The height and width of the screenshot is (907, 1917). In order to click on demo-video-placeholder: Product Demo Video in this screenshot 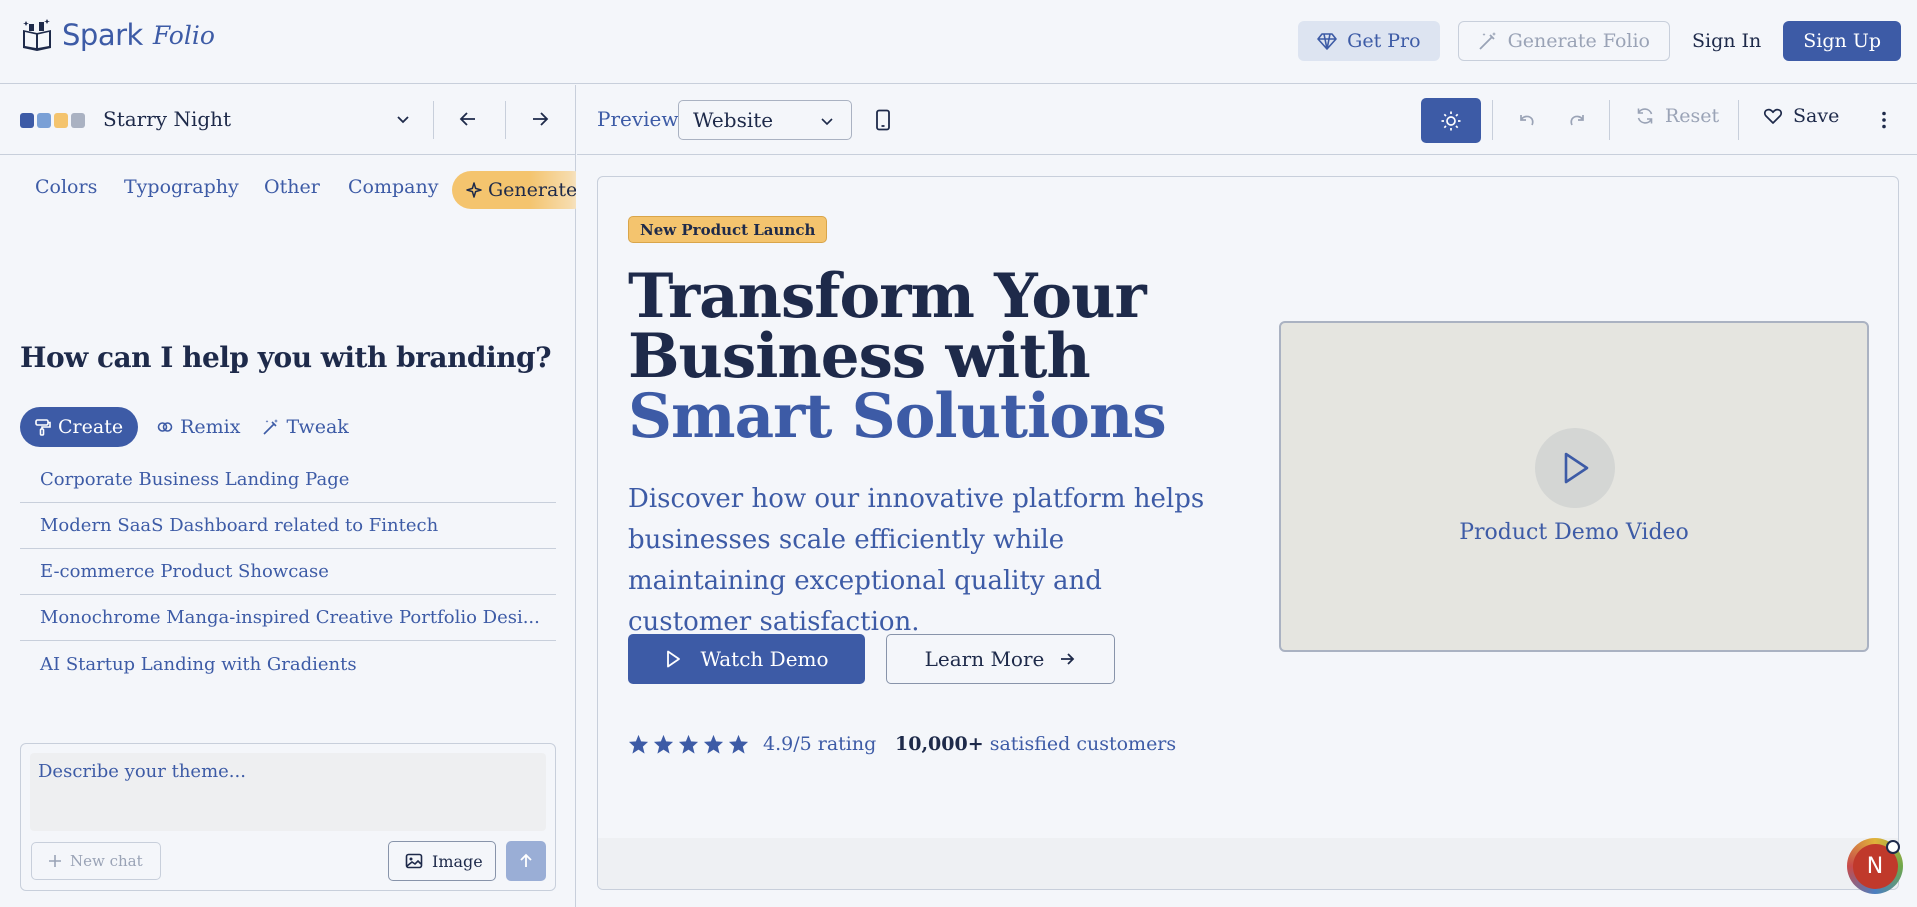, I will do `click(1574, 486)`.